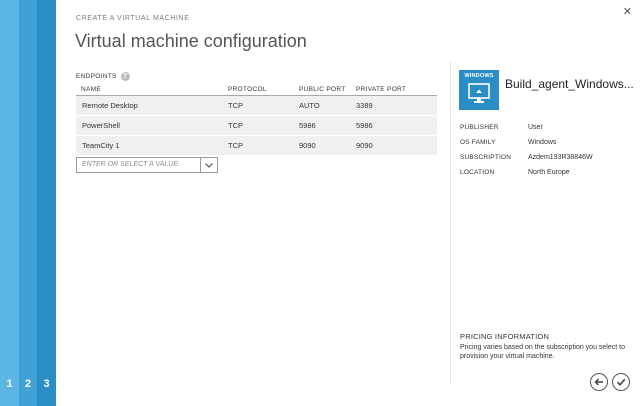 This screenshot has height=406, width=640. I want to click on page-title: Virtual machine configuration, so click(191, 41).